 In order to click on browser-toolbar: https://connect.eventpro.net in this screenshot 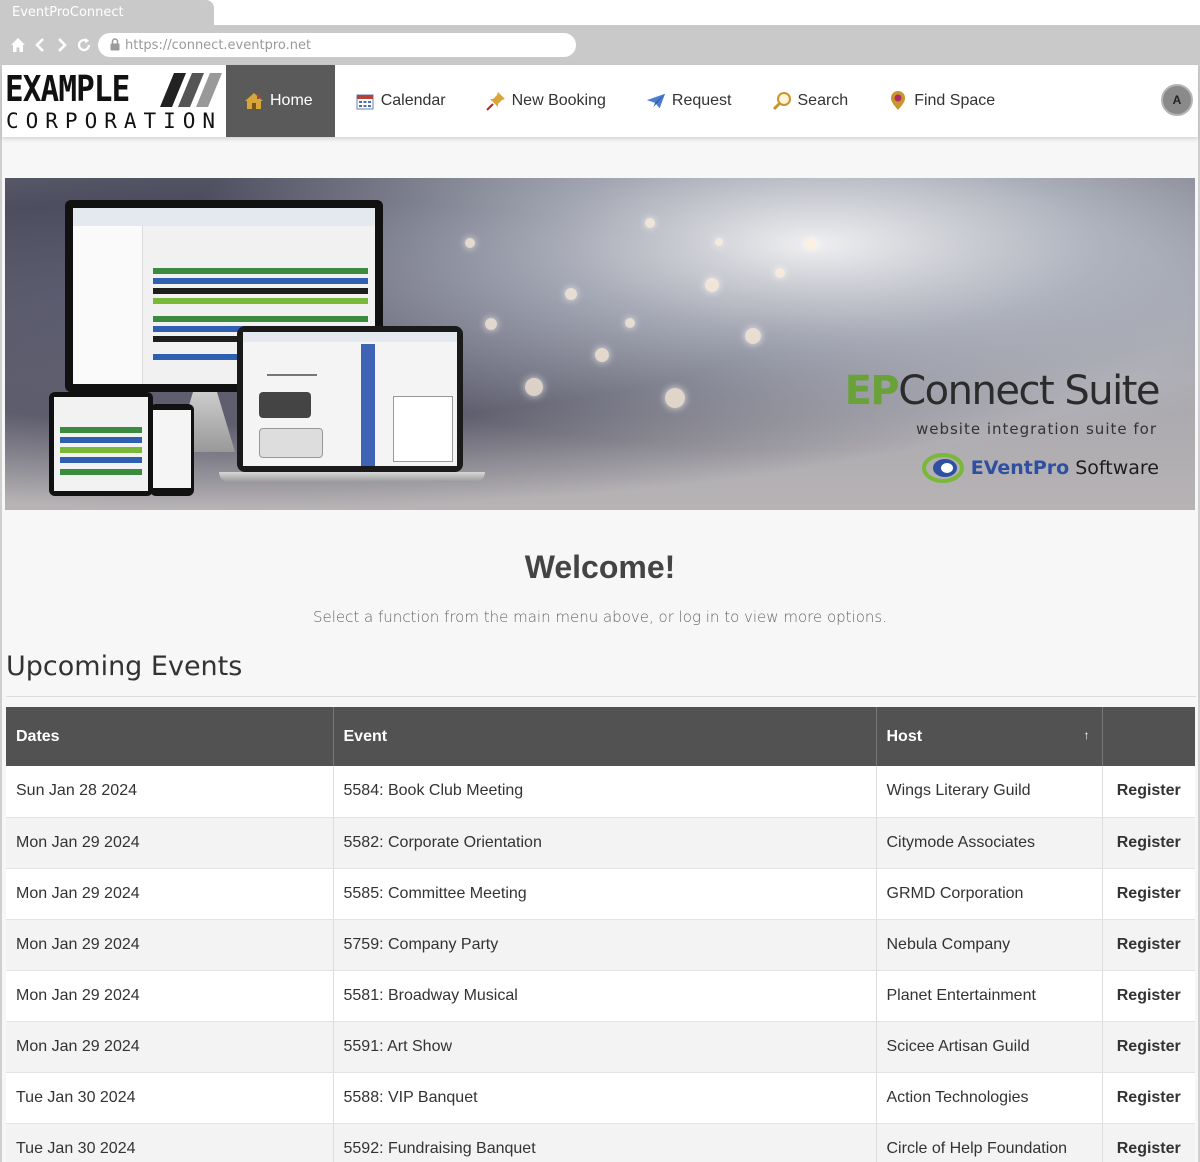, I will do `click(600, 45)`.